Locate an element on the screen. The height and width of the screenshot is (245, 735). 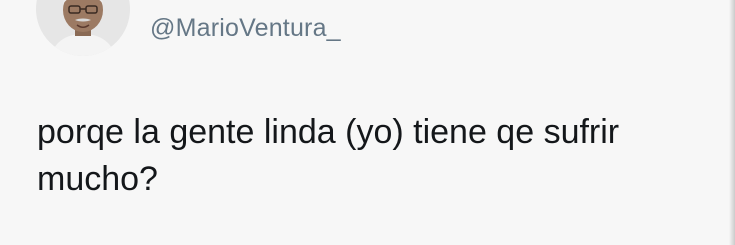
avatar is located at coordinates (83, 28).